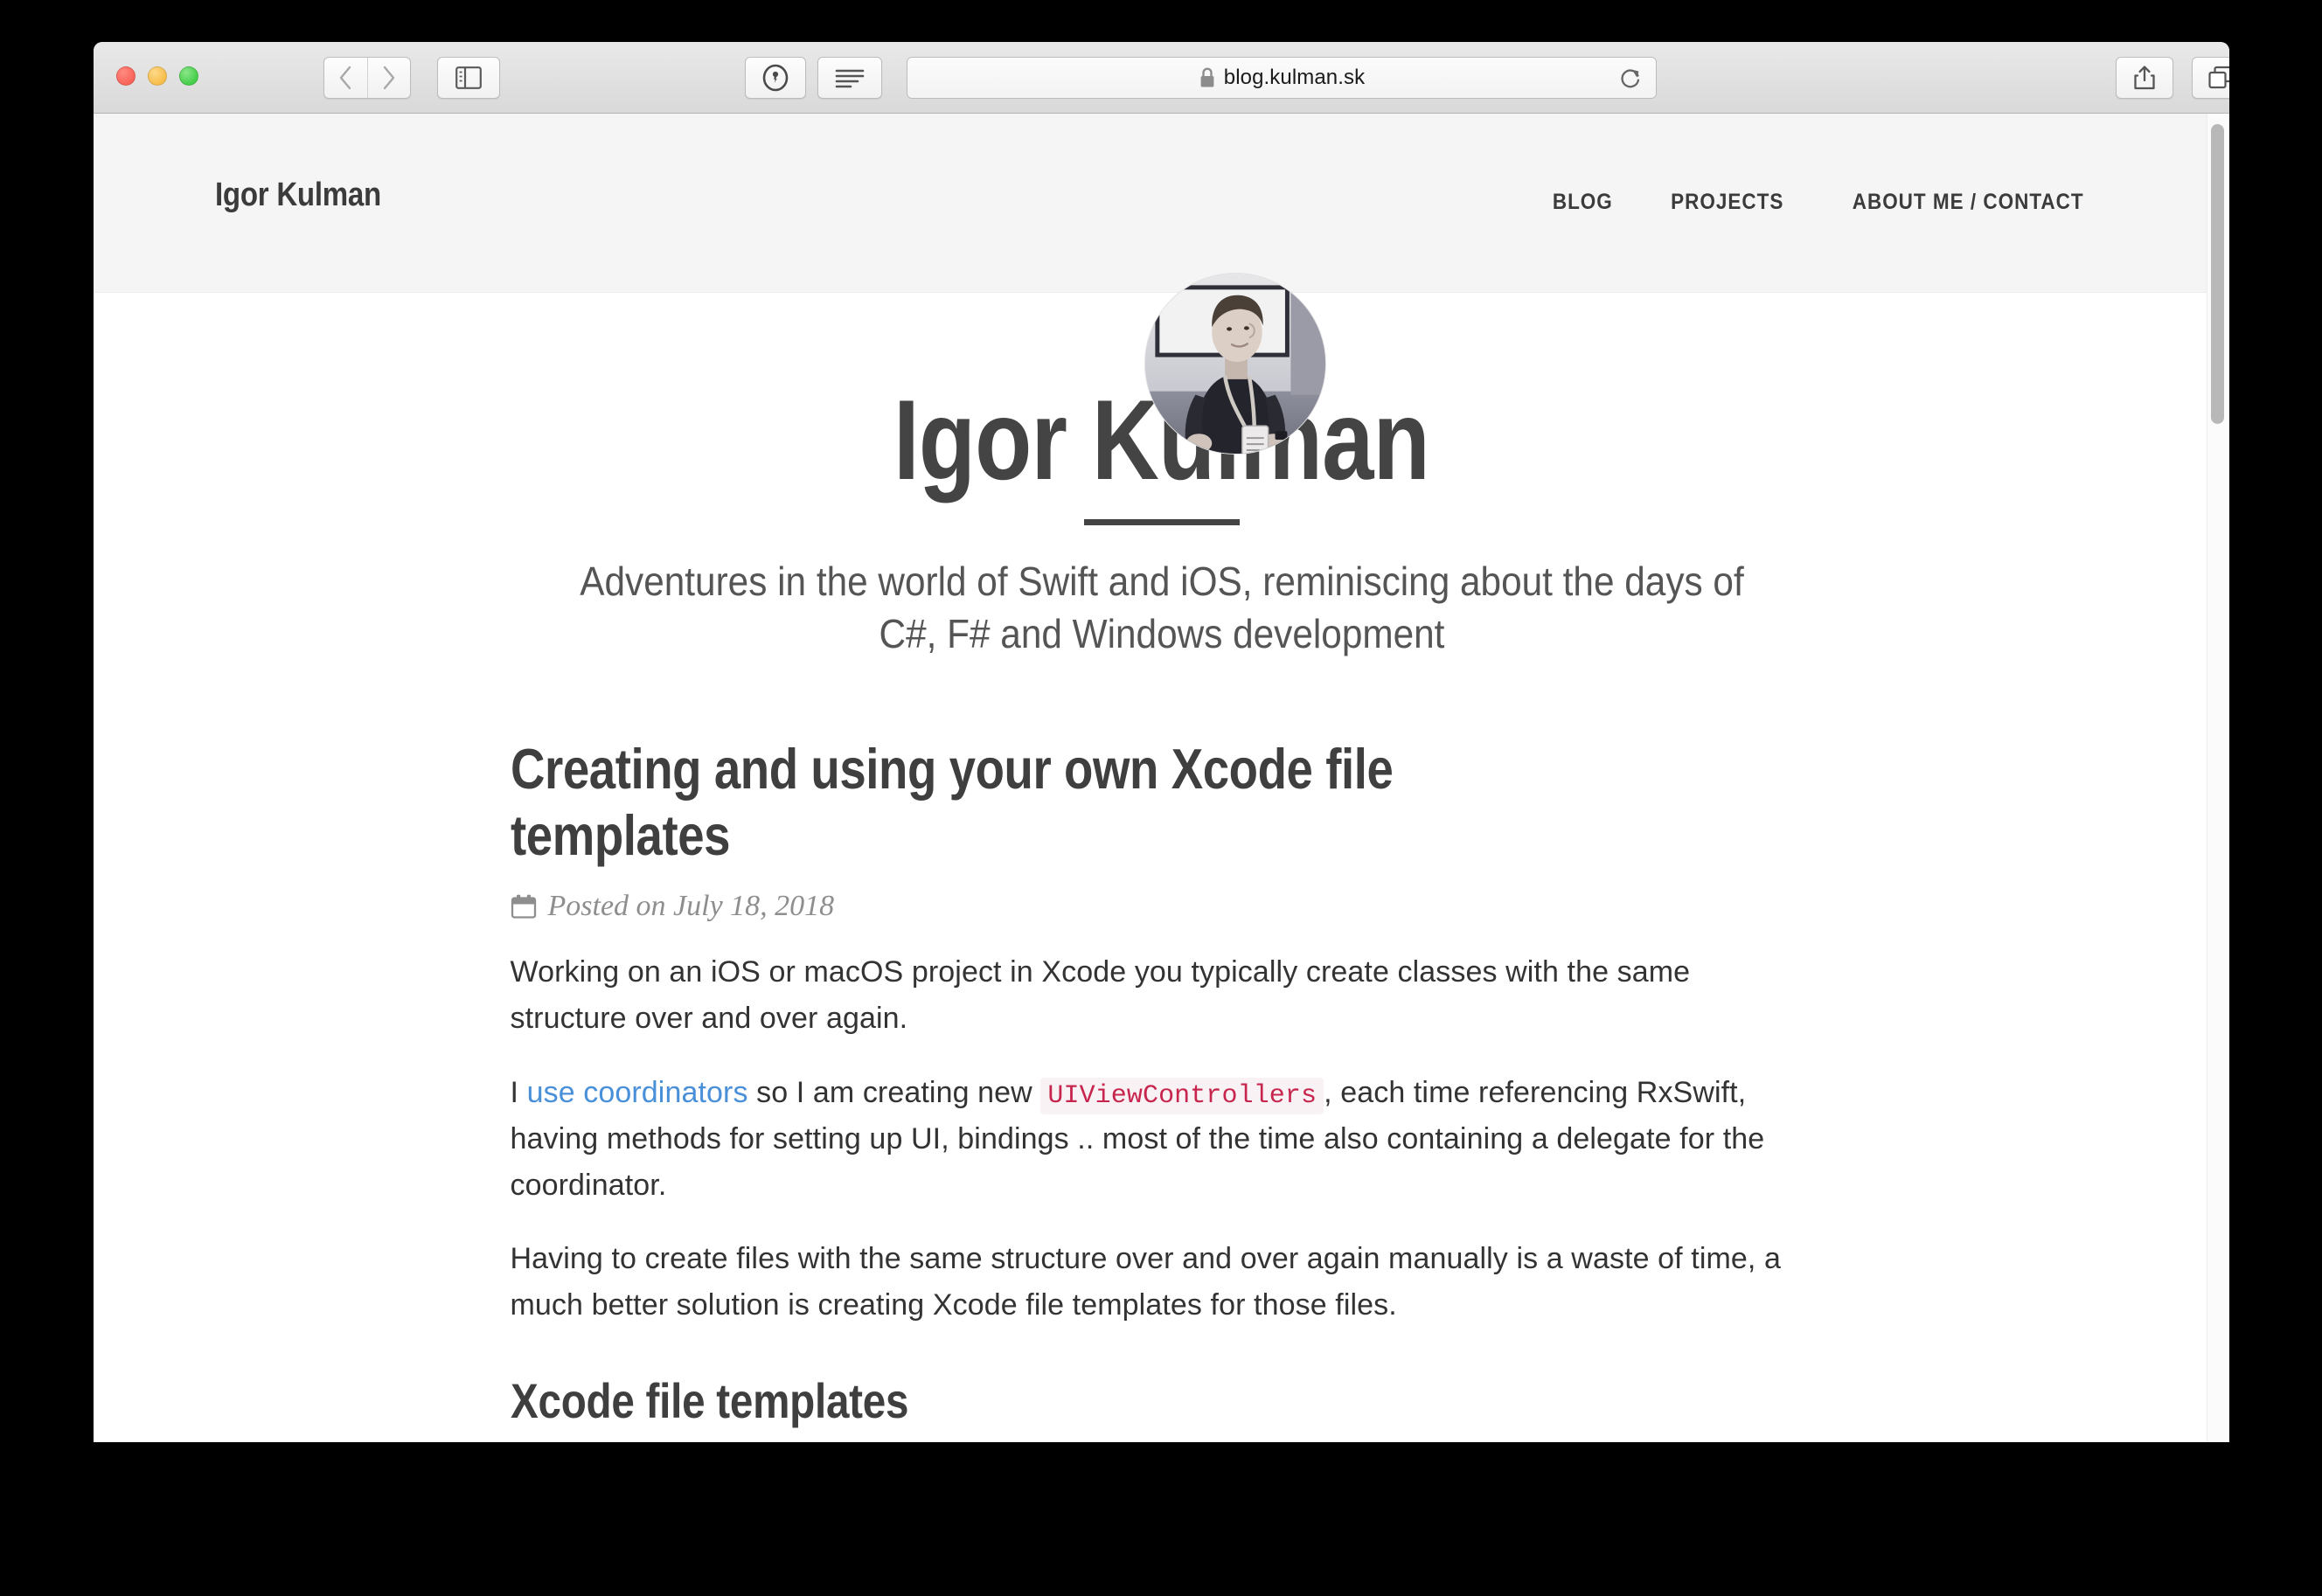  I want to click on coordinators-link: use coordinators, so click(637, 1092).